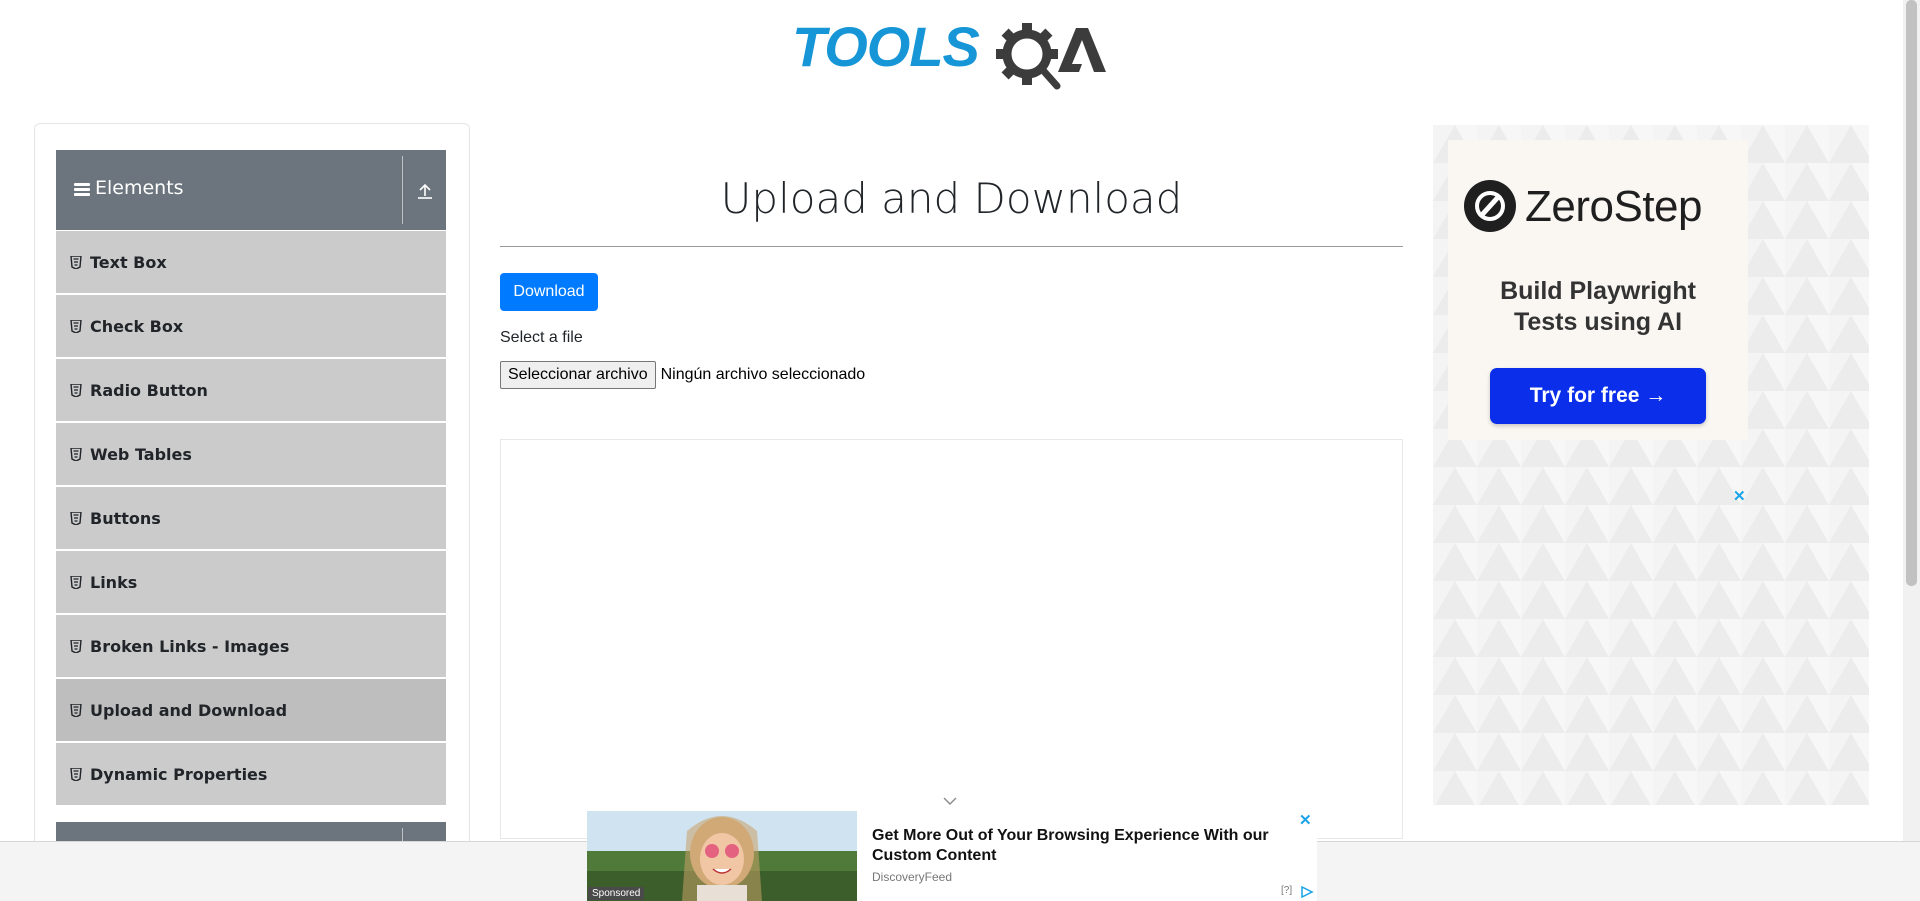 The height and width of the screenshot is (901, 1920). What do you see at coordinates (82, 190) in the screenshot?
I see `hamburger-icon` at bounding box center [82, 190].